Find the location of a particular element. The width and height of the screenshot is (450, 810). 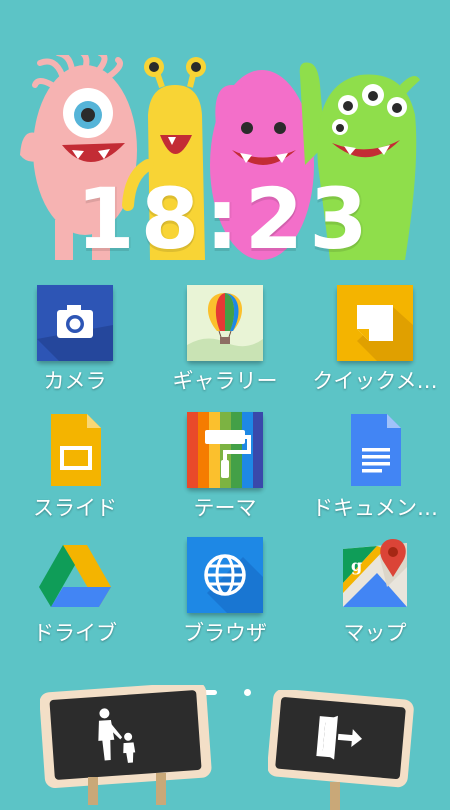

svg-text: g is located at coordinates (356, 565).